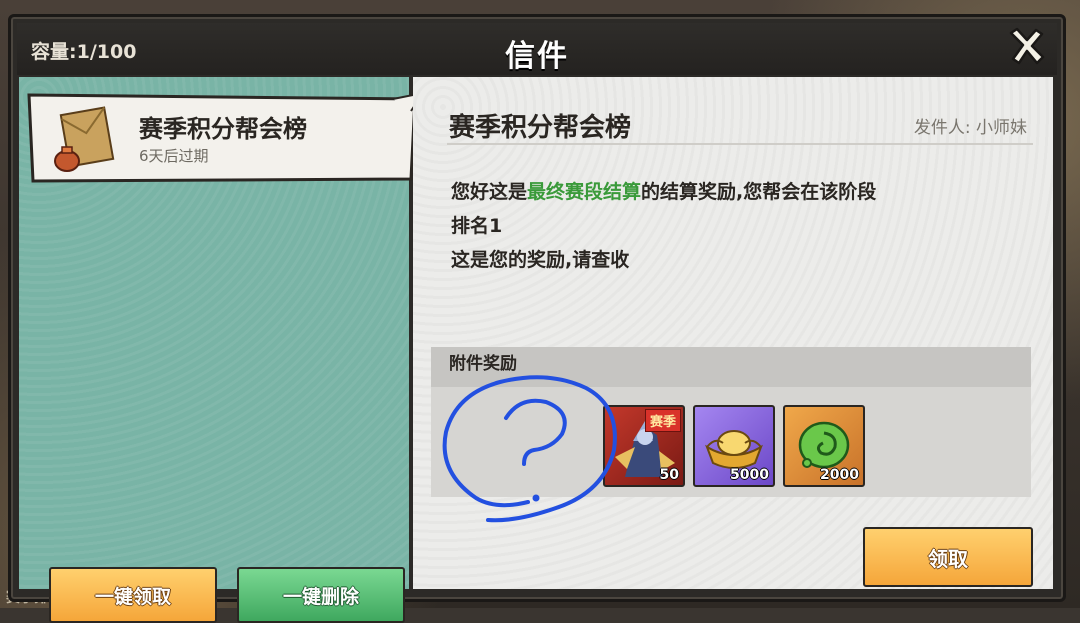 The height and width of the screenshot is (623, 1080). What do you see at coordinates (839, 475) in the screenshot?
I see `reward-quantity: 2000` at bounding box center [839, 475].